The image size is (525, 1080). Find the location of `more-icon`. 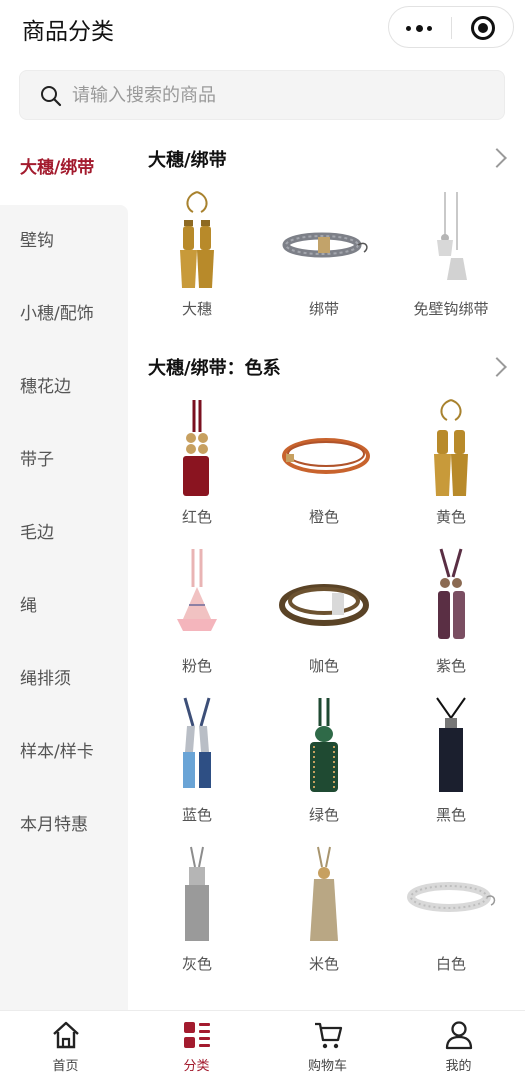

more-icon is located at coordinates (420, 28).